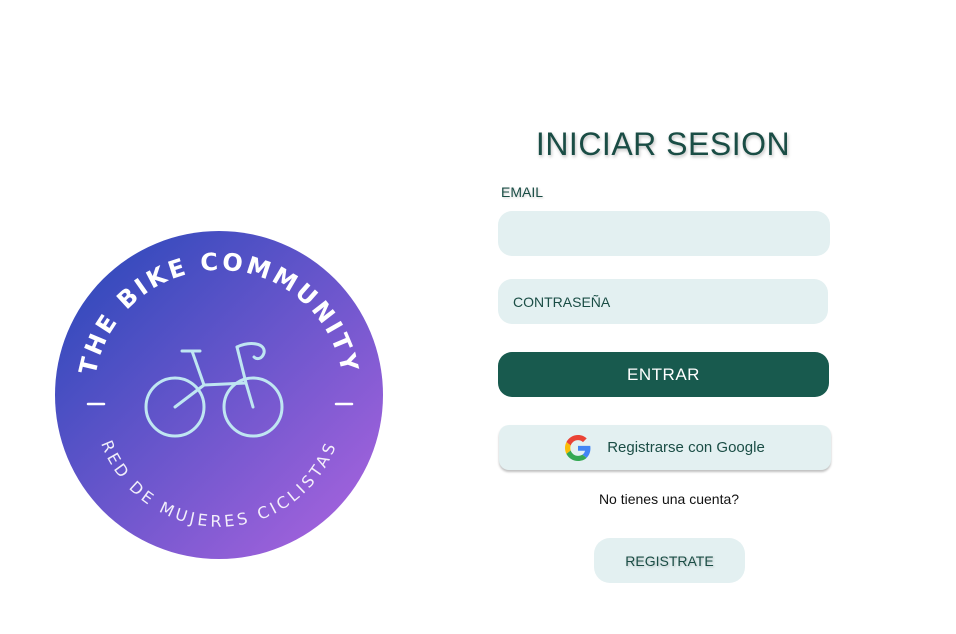 This screenshot has width=956, height=634. Describe the element at coordinates (663, 301) in the screenshot. I see `password-field` at that location.